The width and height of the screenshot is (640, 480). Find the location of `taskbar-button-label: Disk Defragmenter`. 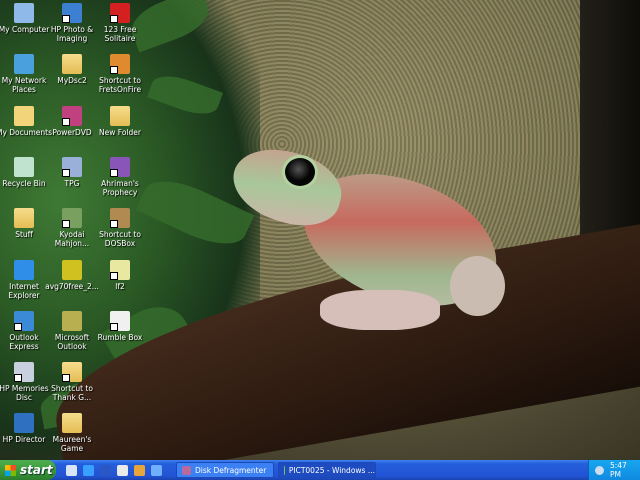

taskbar-button-label: Disk Defragmenter is located at coordinates (231, 470).